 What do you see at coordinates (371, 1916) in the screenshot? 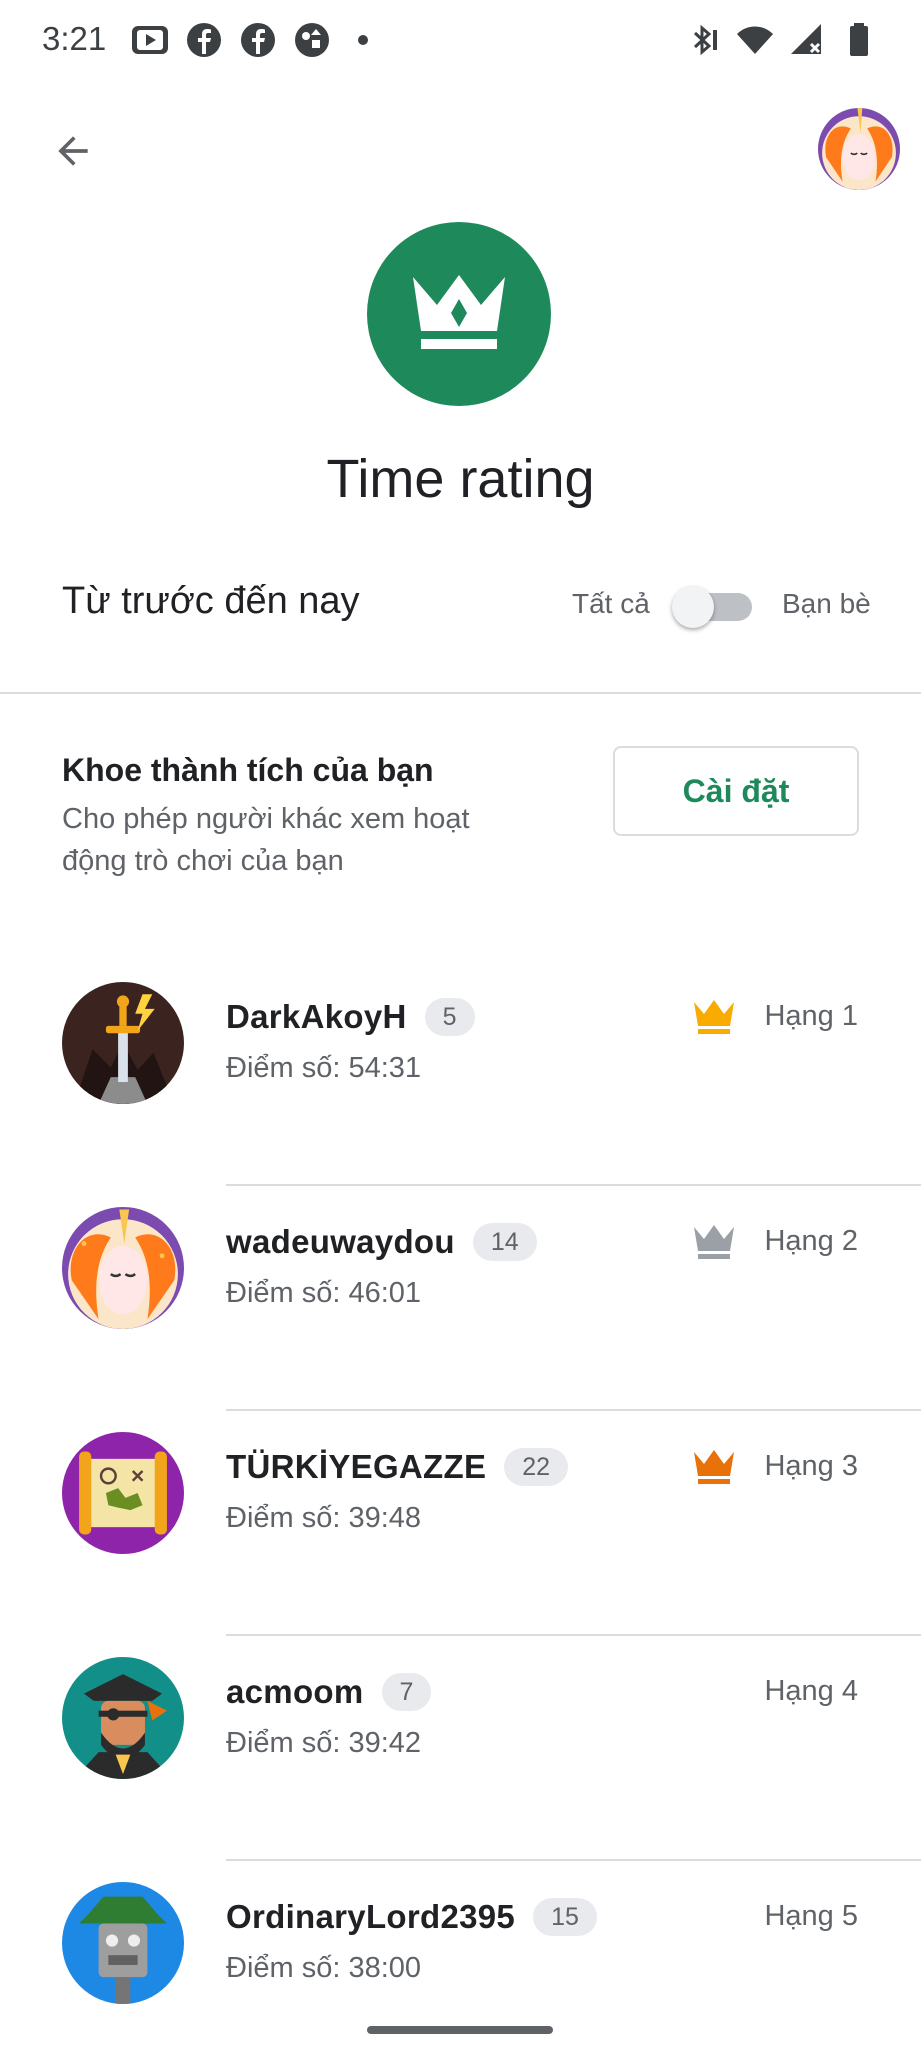
I see `player-name: OrdinaryLord2395` at bounding box center [371, 1916].